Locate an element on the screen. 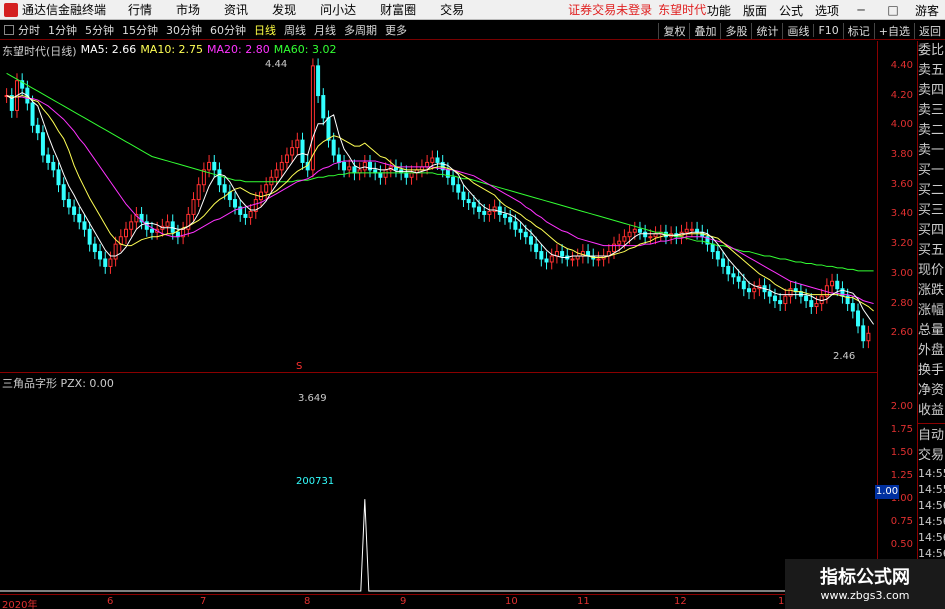  period-5min: 5分钟 is located at coordinates (99, 30).